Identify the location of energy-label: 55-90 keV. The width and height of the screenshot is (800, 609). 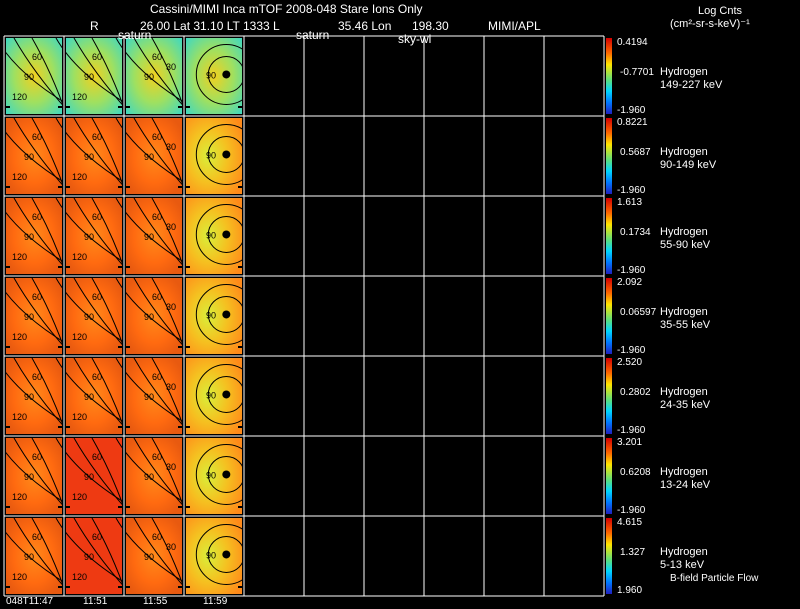
(685, 245).